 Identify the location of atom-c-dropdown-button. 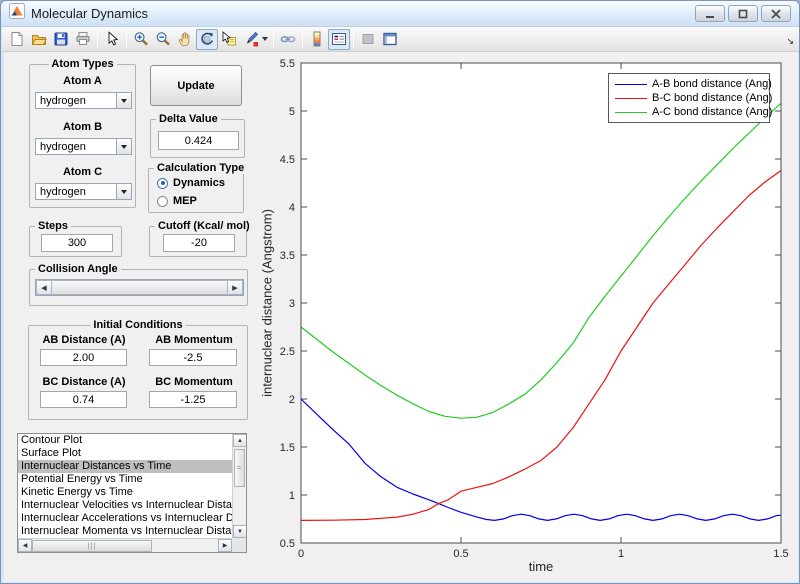
(123, 191).